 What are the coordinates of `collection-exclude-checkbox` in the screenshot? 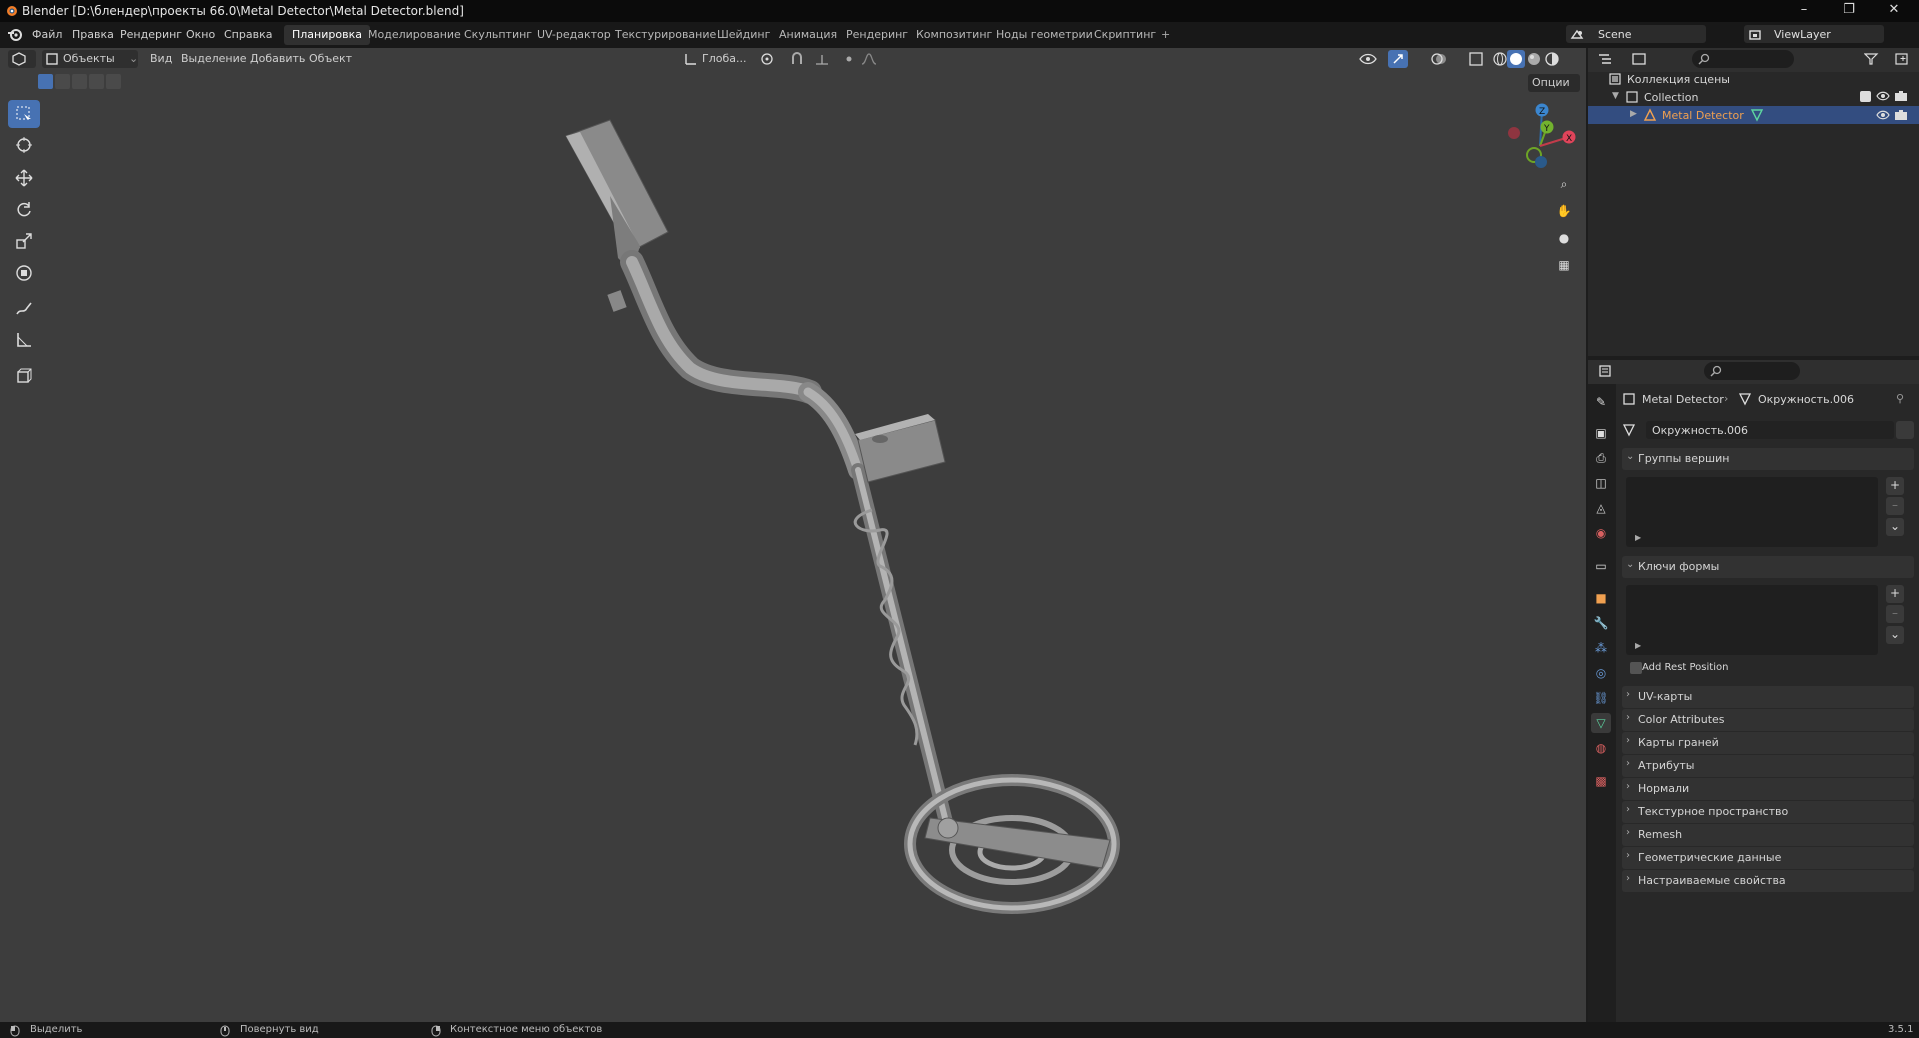 It's located at (1865, 96).